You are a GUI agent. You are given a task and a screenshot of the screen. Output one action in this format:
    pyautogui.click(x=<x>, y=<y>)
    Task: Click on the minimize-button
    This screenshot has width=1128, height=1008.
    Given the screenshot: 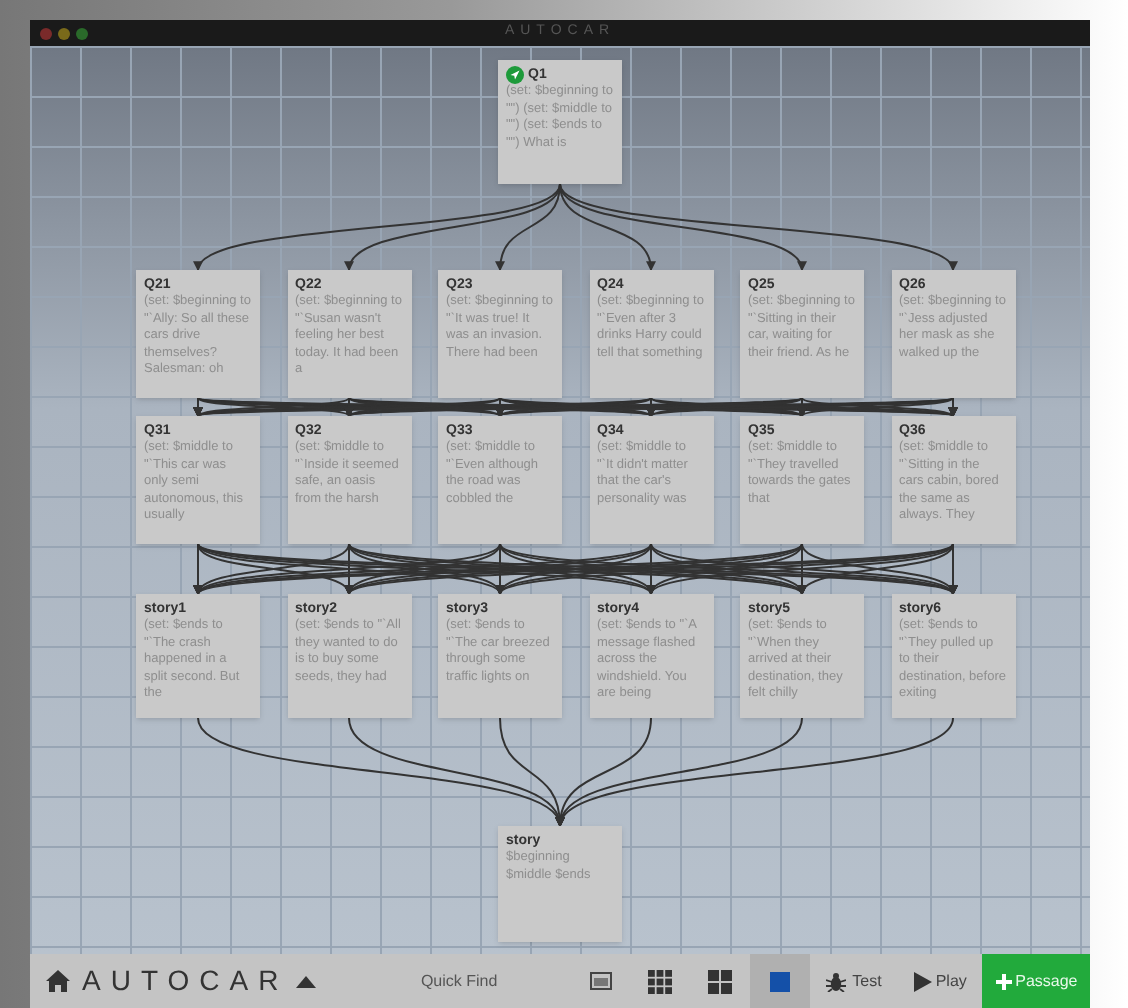 What is the action you would take?
    pyautogui.click(x=64, y=33)
    